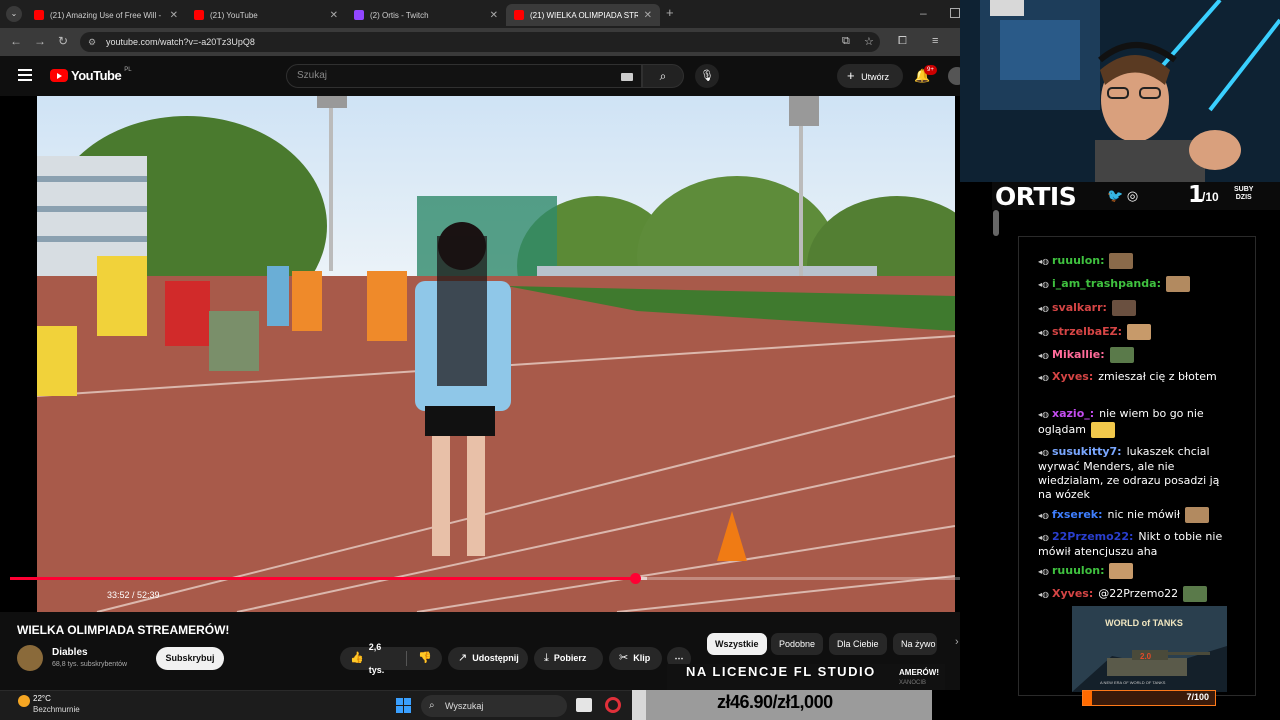  Describe the element at coordinates (40, 41) in the screenshot. I see `forward-arrow-icon: →` at that location.